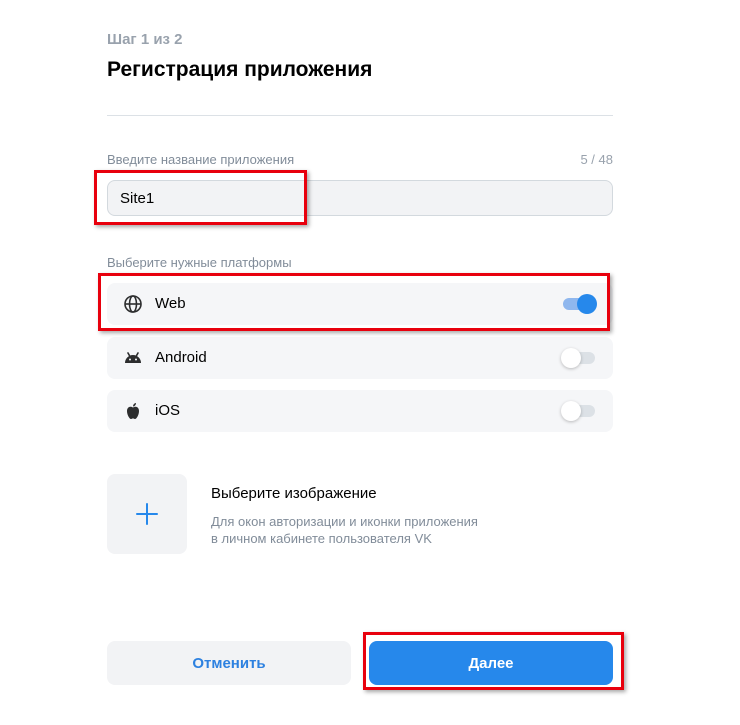  Describe the element at coordinates (344, 521) in the screenshot. I see `image-upload-description-line: Для окон авторизации и иконки приложения` at that location.